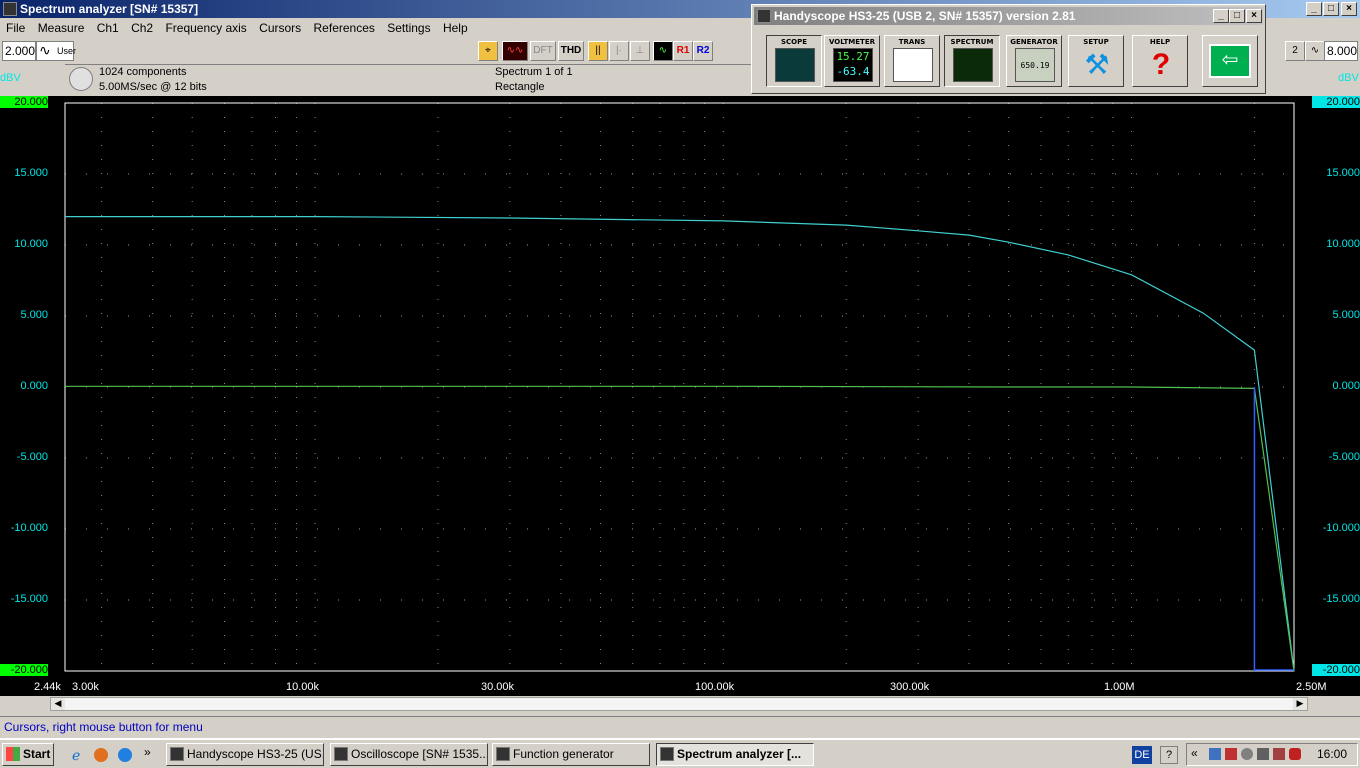  What do you see at coordinates (56, 51) in the screenshot?
I see `left-mode-selector: ∿ User` at bounding box center [56, 51].